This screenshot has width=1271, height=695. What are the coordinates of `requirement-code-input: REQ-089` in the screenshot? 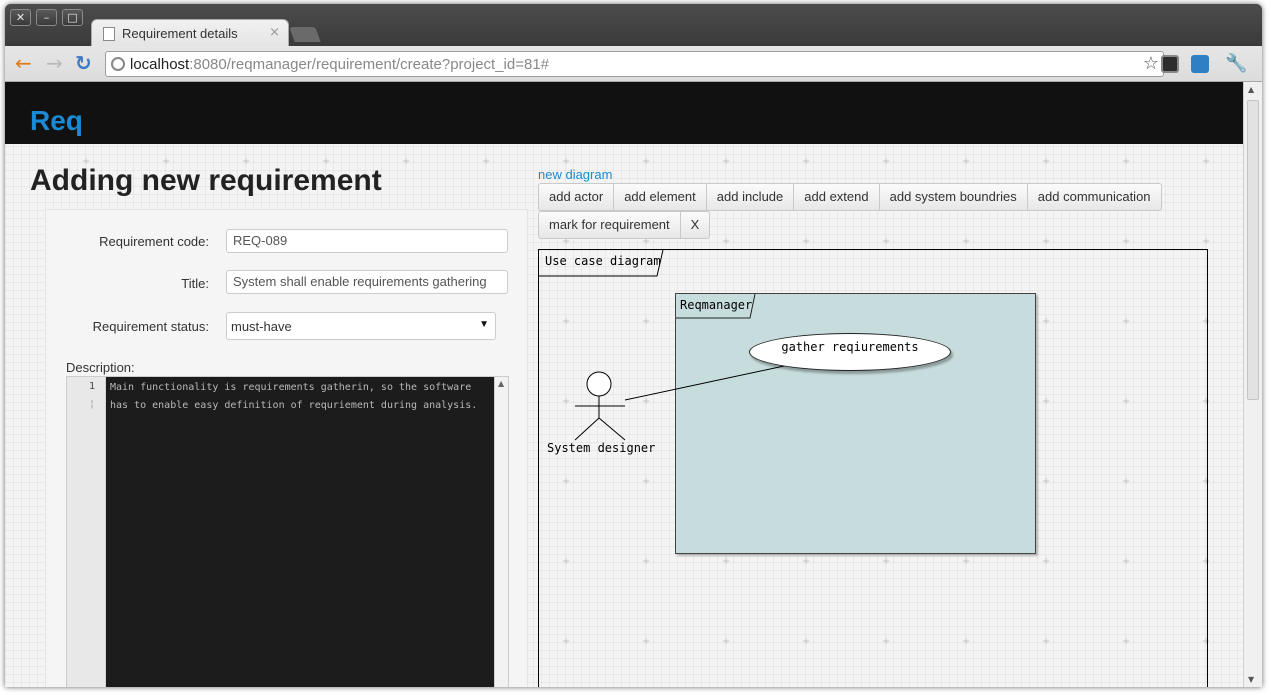 It's located at (367, 241).